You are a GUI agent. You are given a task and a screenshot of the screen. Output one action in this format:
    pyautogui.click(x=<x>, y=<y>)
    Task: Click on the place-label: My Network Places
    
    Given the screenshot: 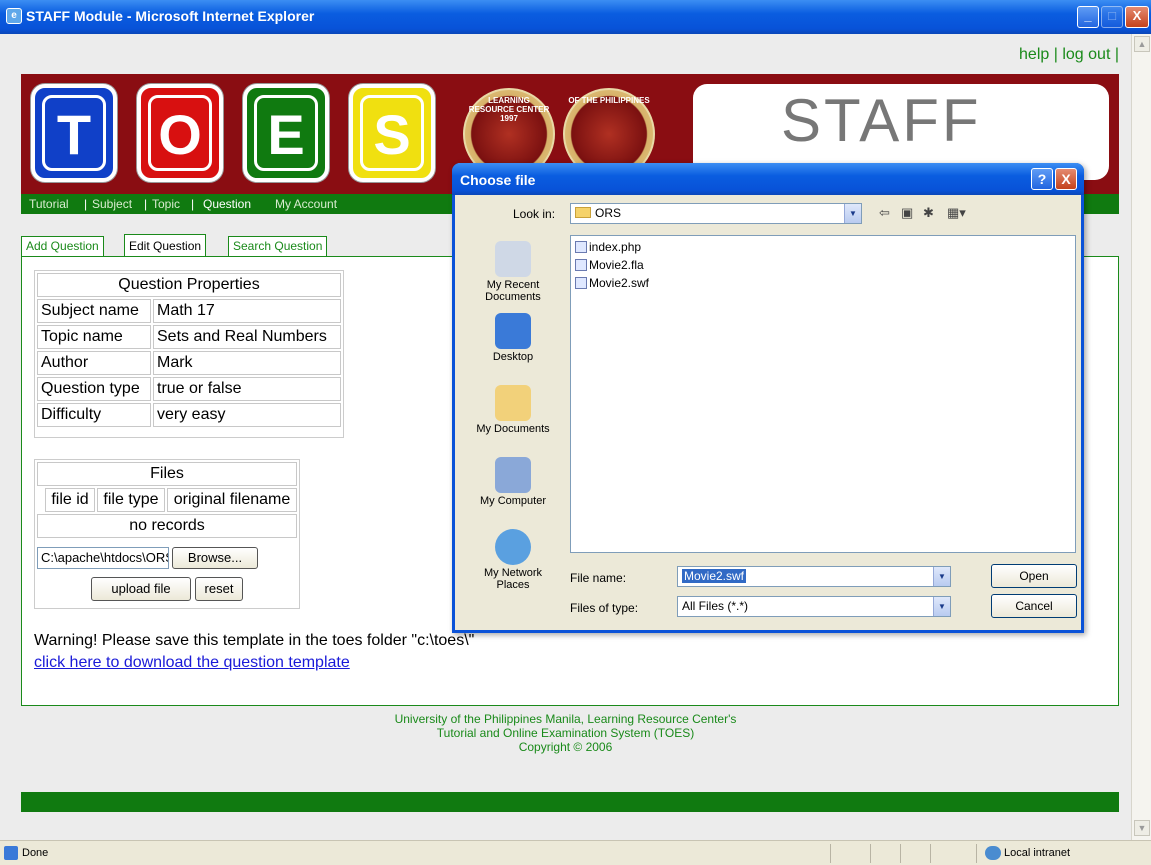 What is the action you would take?
    pyautogui.click(x=513, y=579)
    